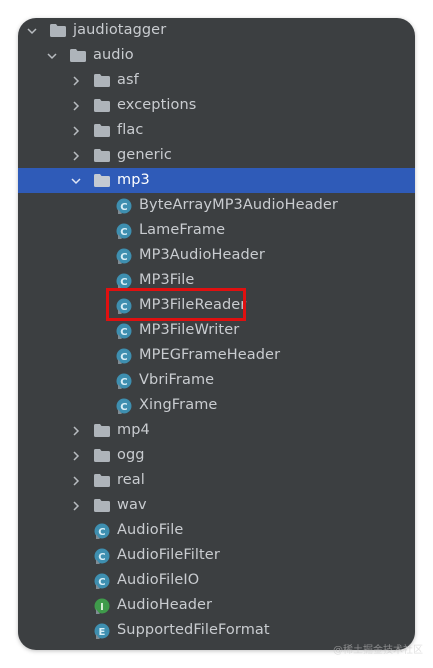 This screenshot has width=433, height=668. I want to click on tree-node-exceptions: exceptions, so click(216, 105).